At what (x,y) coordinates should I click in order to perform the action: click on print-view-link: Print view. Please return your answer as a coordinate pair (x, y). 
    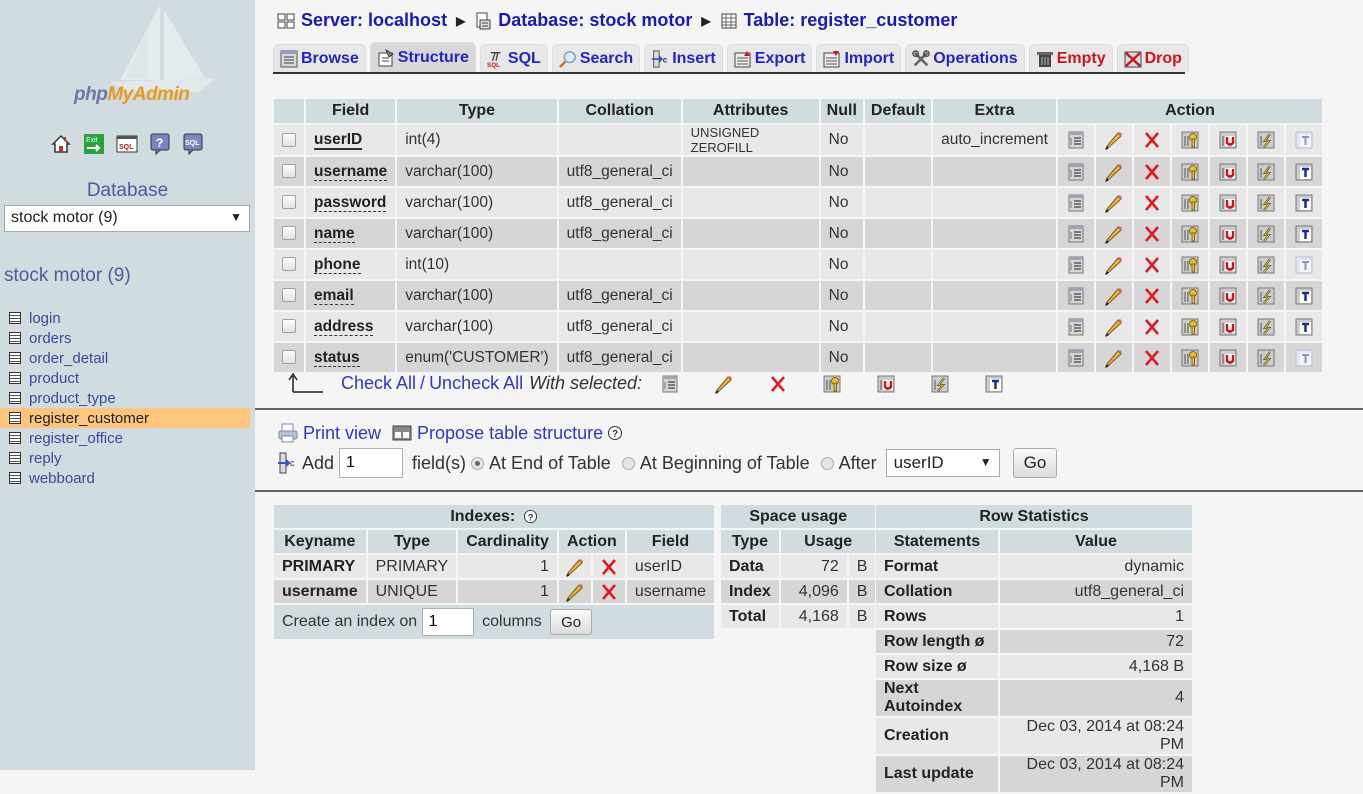
    Looking at the image, I should click on (342, 433).